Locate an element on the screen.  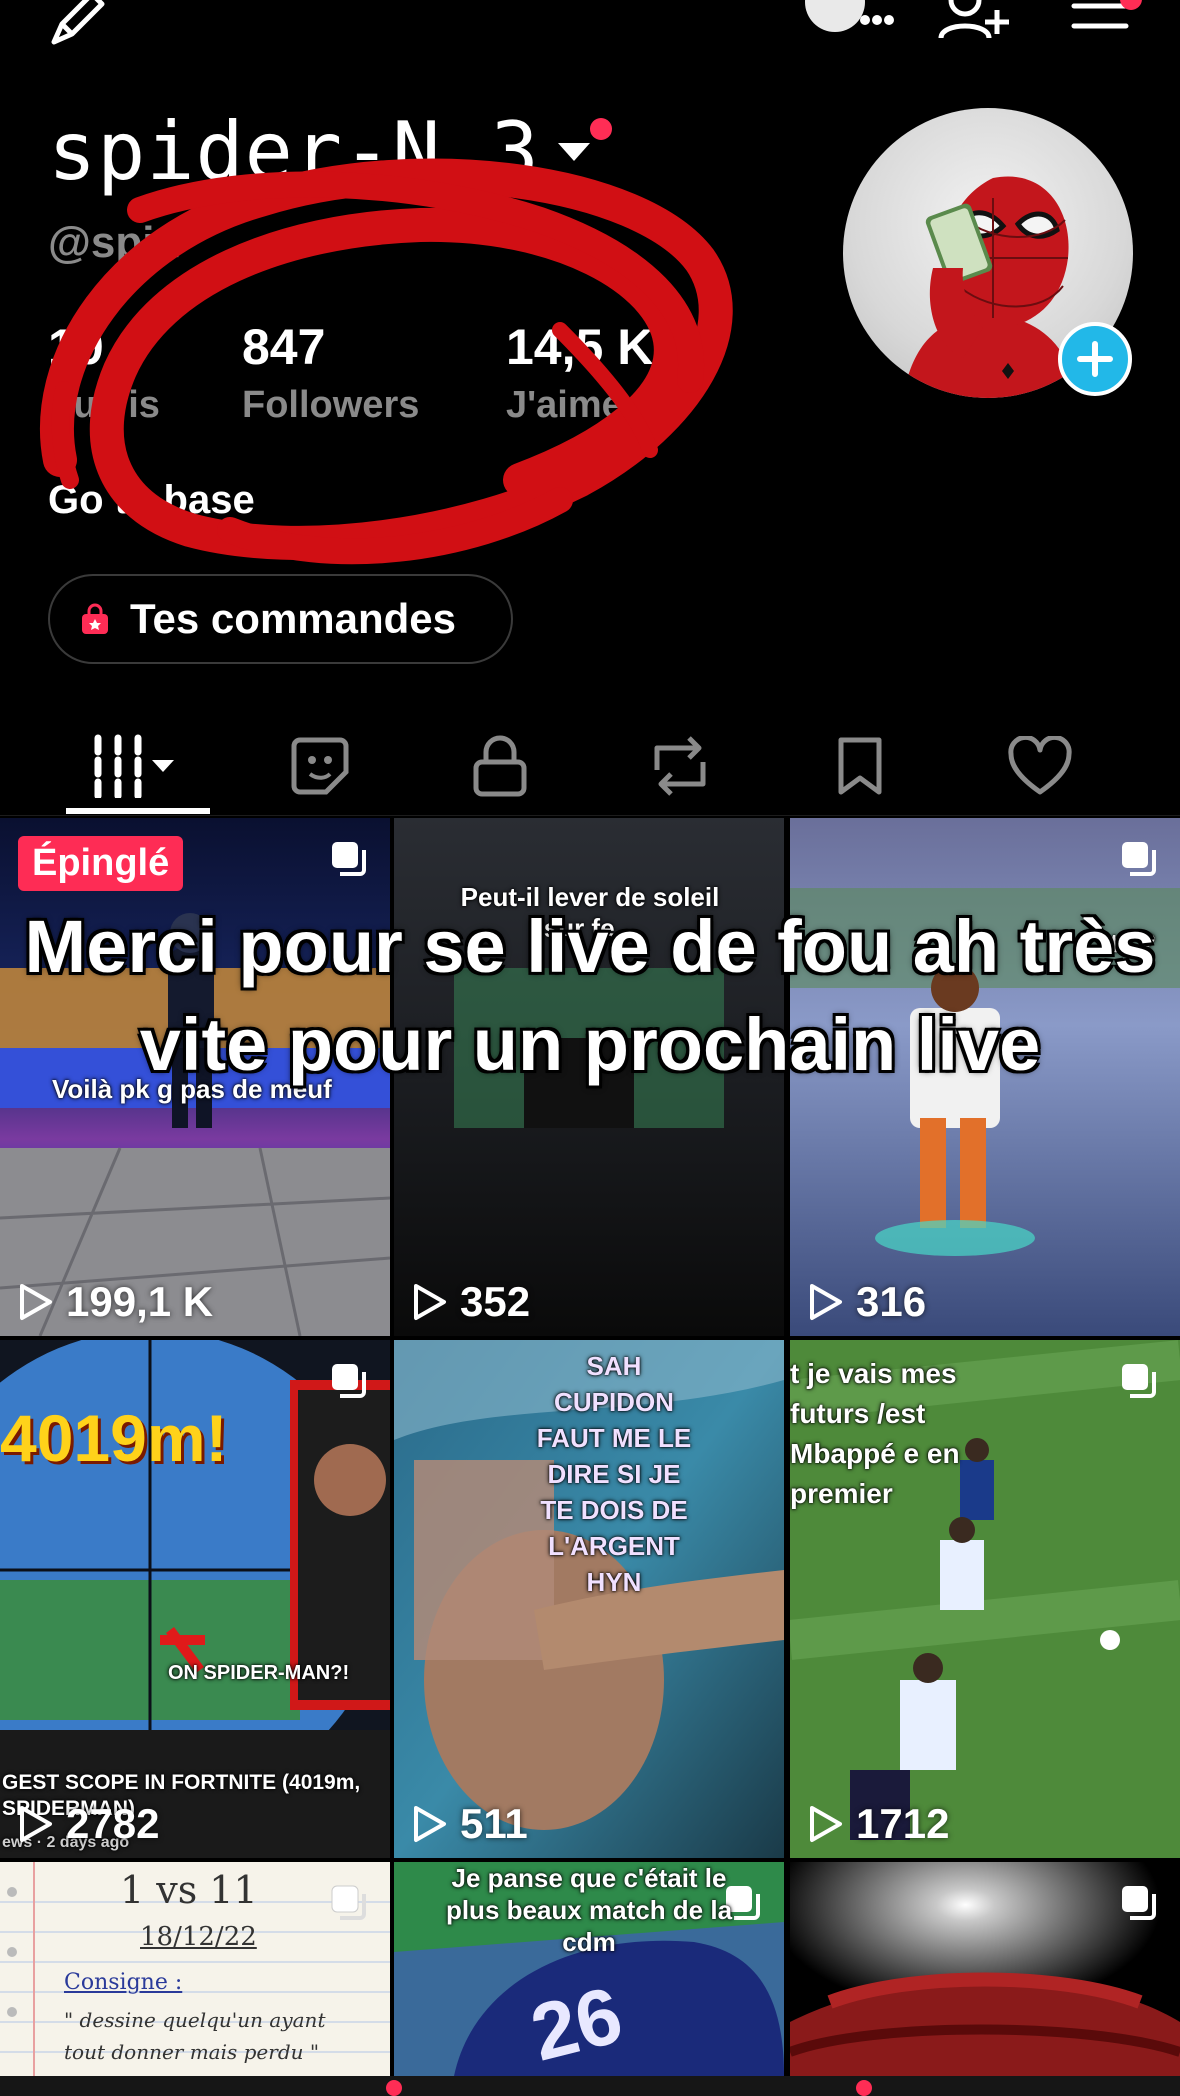
video-caption: 4019m! is located at coordinates (114, 1438).